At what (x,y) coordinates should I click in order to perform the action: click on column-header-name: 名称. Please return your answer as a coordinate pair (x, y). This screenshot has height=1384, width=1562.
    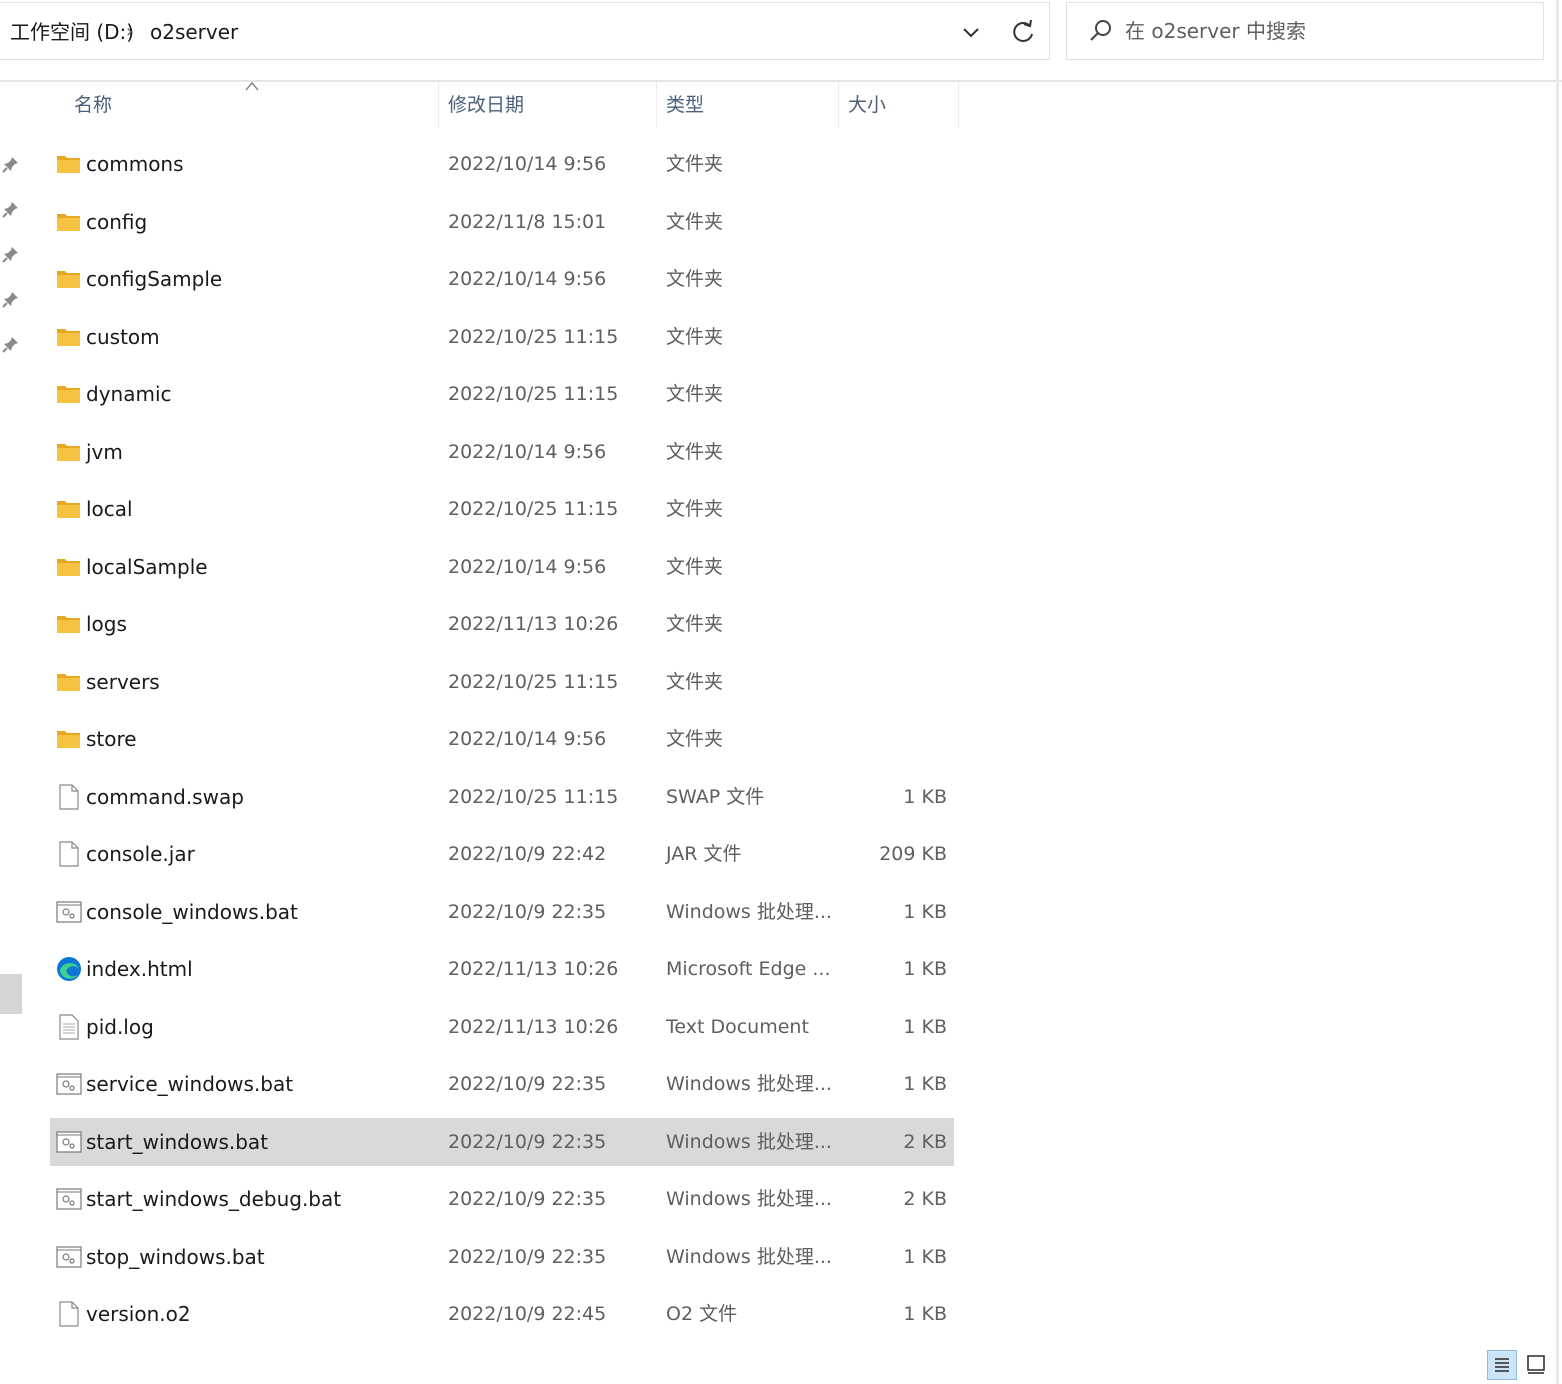
    Looking at the image, I should click on (252, 105).